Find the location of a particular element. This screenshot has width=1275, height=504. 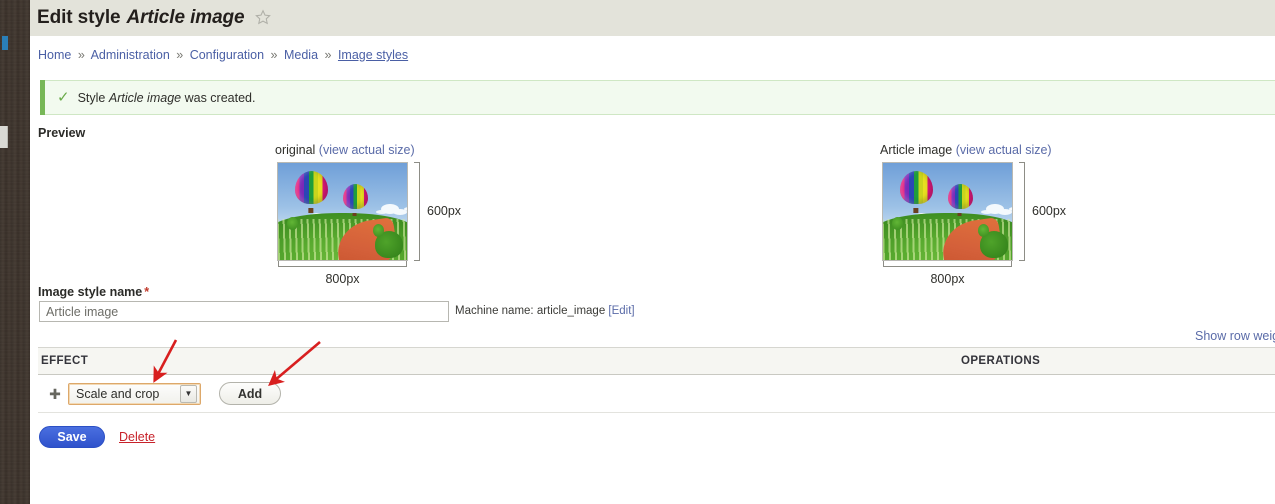

width-bracket-derived is located at coordinates (947, 264).